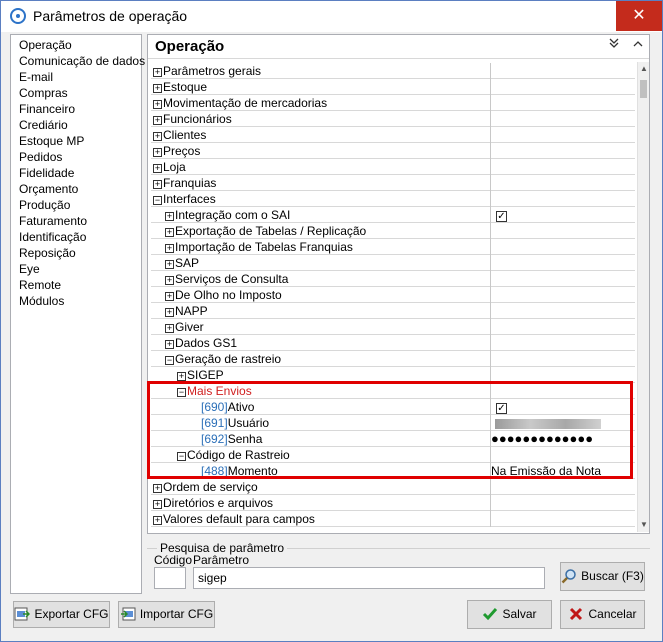 Image resolution: width=663 pixels, height=642 pixels. Describe the element at coordinates (509, 614) in the screenshot. I see `save-button: Salvar` at that location.